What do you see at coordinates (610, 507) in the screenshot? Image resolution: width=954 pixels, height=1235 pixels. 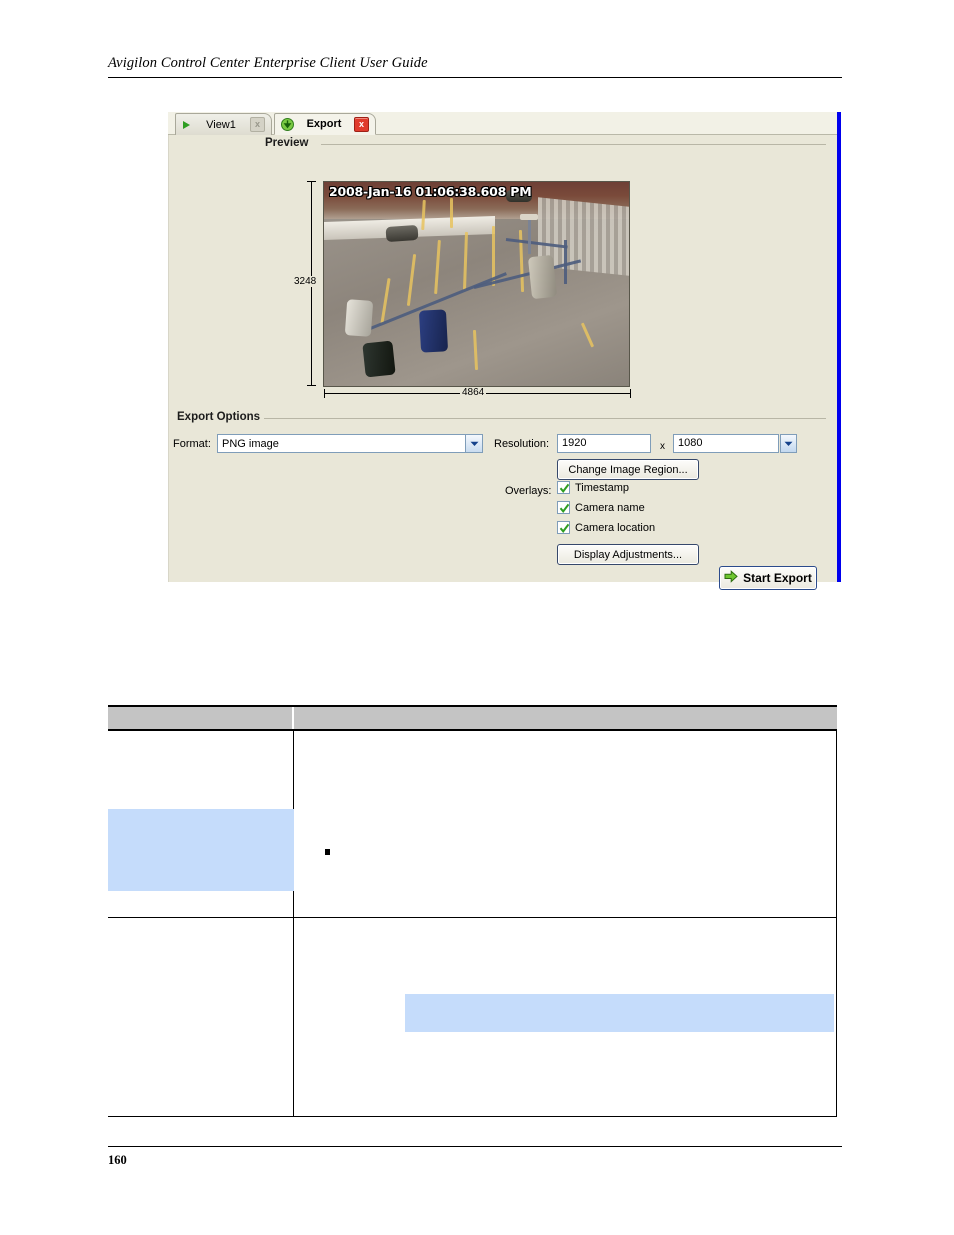 I see `overlay-camera-name-label: Camera name` at bounding box center [610, 507].